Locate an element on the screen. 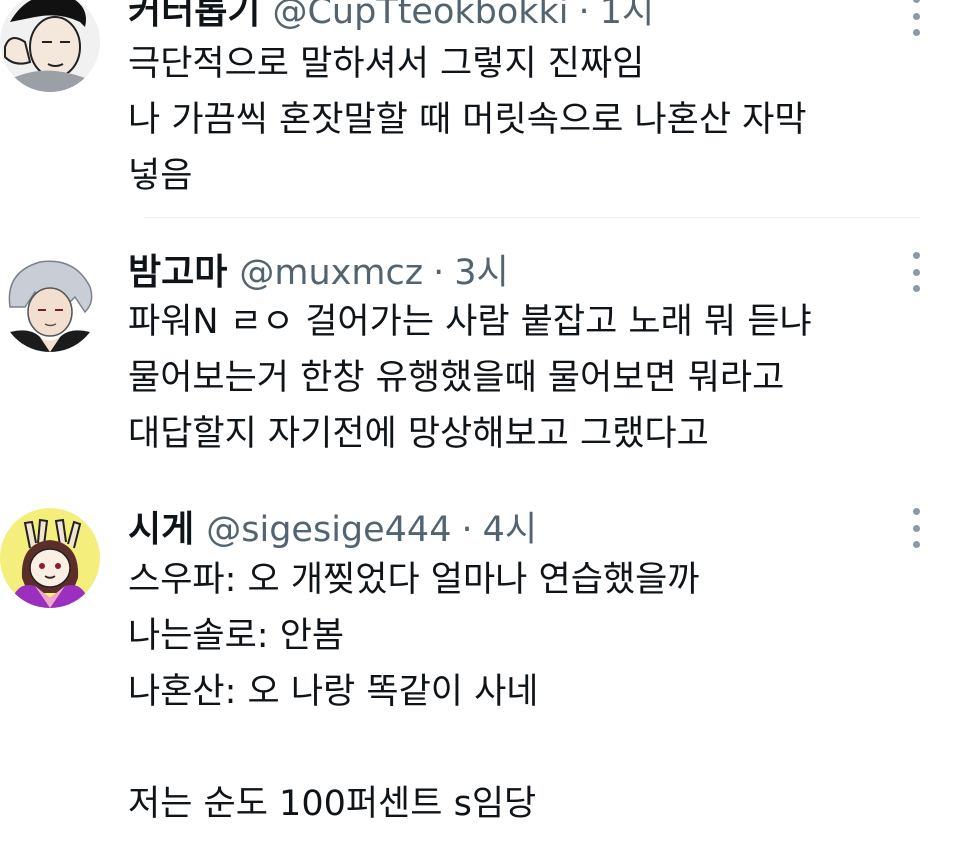 This screenshot has width=955, height=852. tweet-text-line: 넣음 is located at coordinates (160, 176).